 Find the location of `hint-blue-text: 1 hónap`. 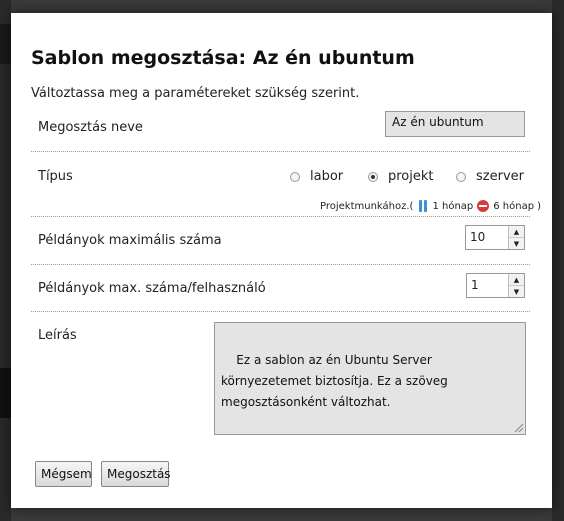

hint-blue-text: 1 hónap is located at coordinates (453, 206).